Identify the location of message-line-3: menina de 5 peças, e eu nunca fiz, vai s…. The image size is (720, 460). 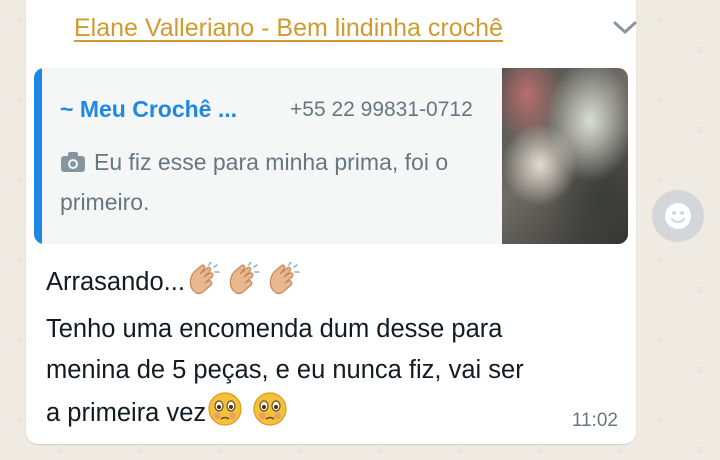
(285, 370).